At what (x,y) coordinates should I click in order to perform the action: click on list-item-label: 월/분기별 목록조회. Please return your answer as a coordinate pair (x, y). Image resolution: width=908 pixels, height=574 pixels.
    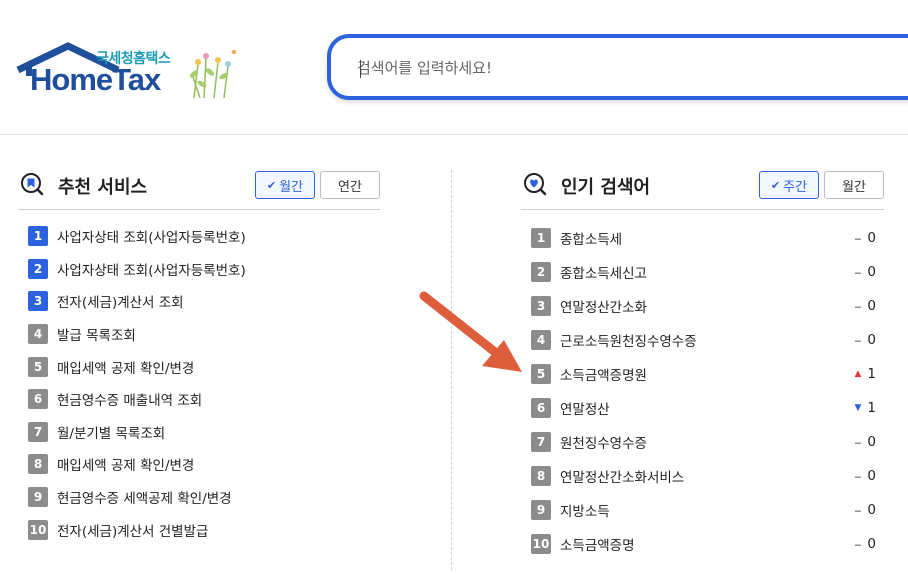
    Looking at the image, I should click on (111, 433).